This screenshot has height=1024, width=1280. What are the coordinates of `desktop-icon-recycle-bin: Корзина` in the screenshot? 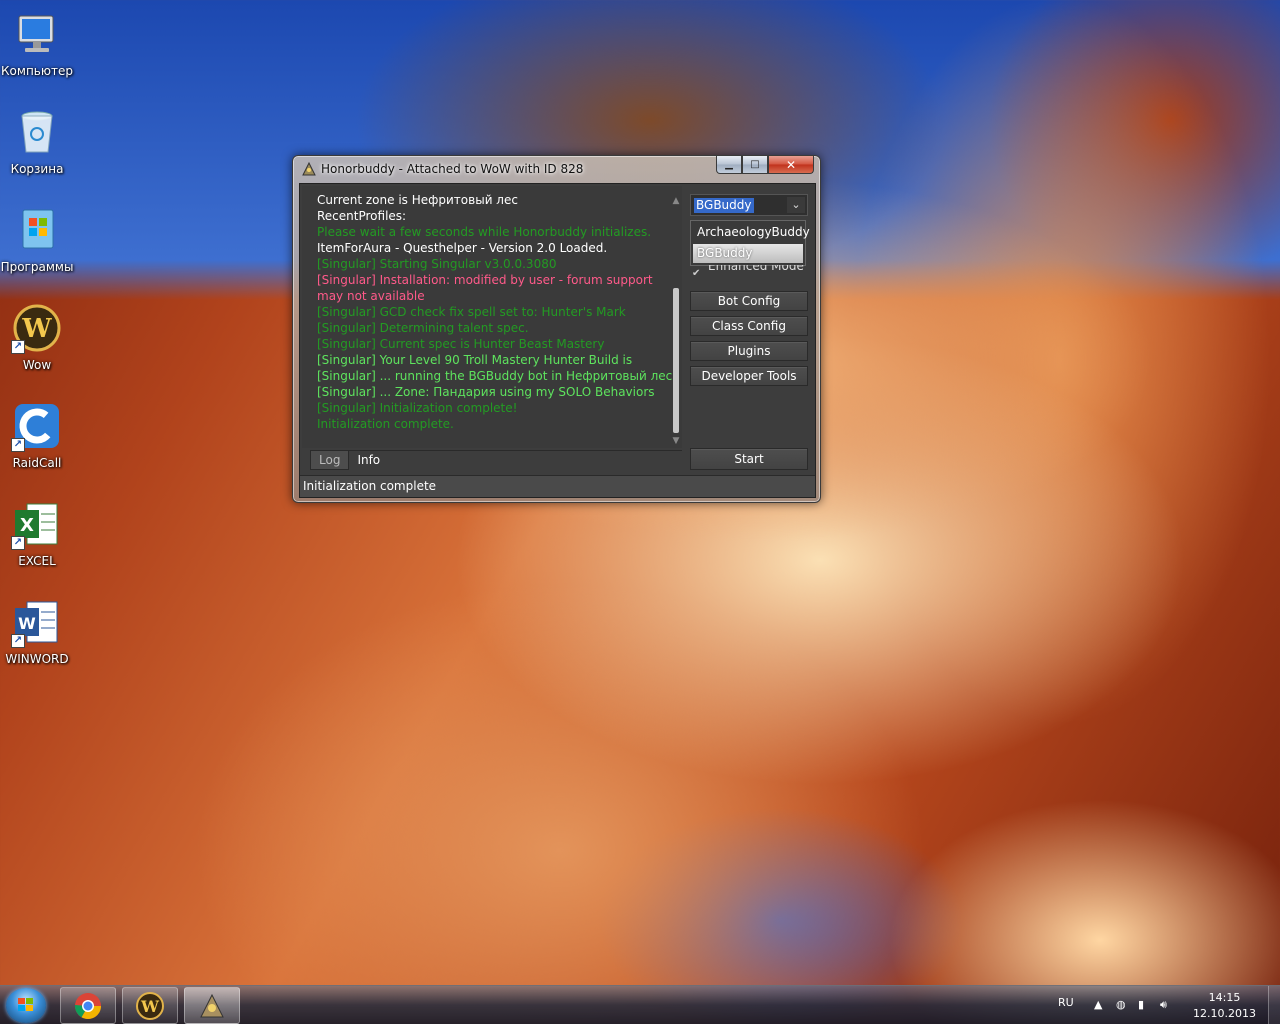 It's located at (37, 146).